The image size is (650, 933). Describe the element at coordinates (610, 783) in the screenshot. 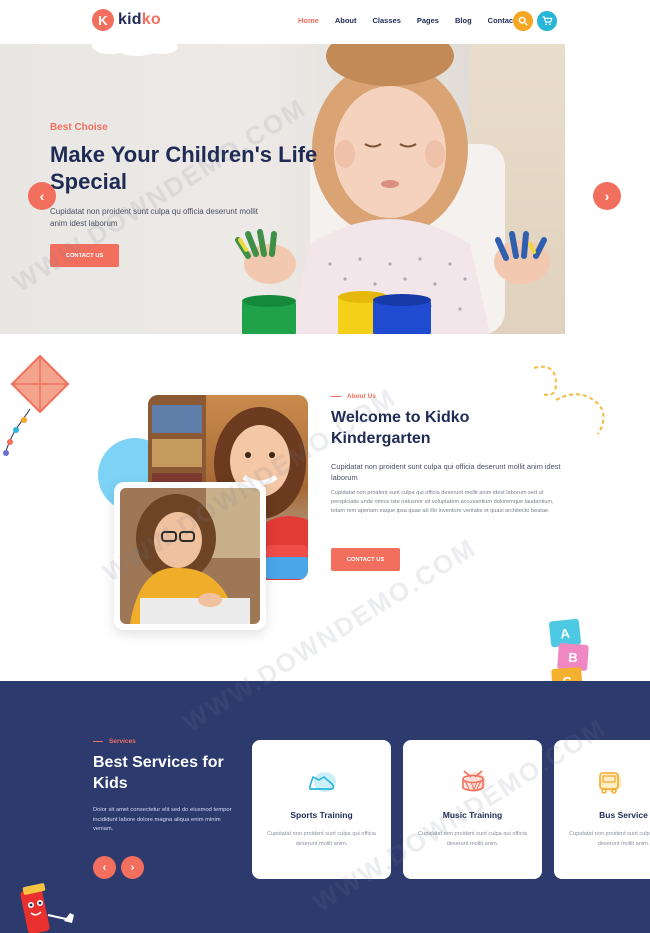

I see `bus-icon` at that location.